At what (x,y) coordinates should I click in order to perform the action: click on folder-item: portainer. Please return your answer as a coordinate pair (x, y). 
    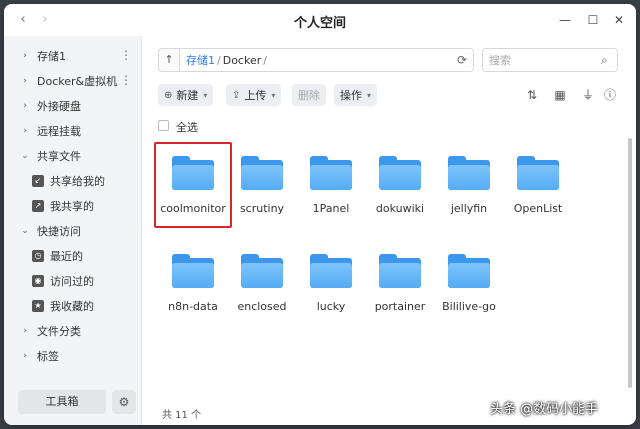
    Looking at the image, I should click on (400, 294).